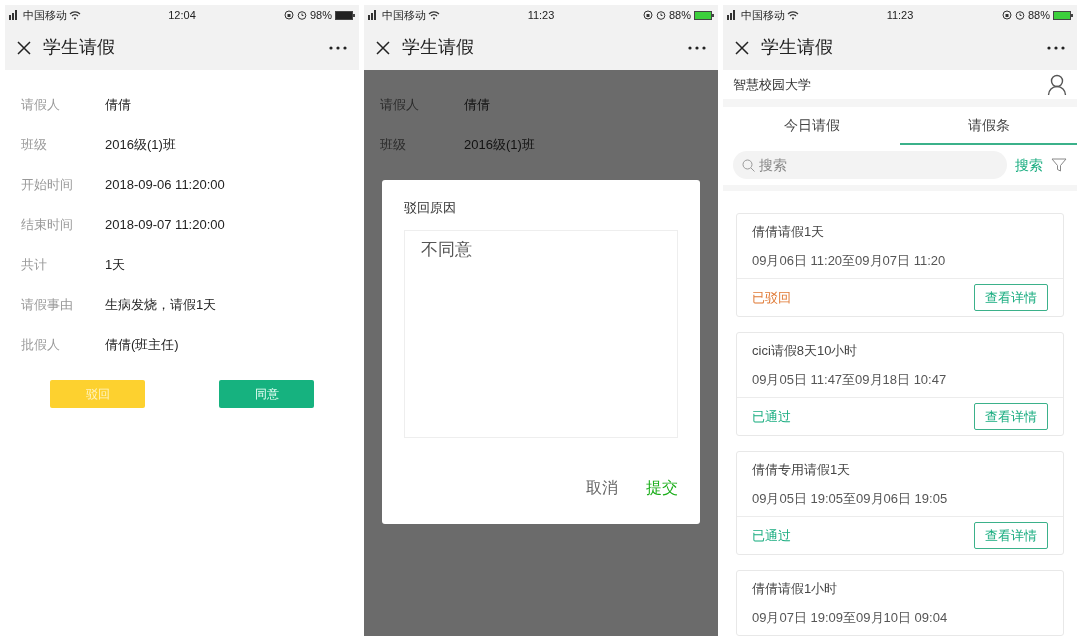  I want to click on field-label: 共计, so click(34, 265).